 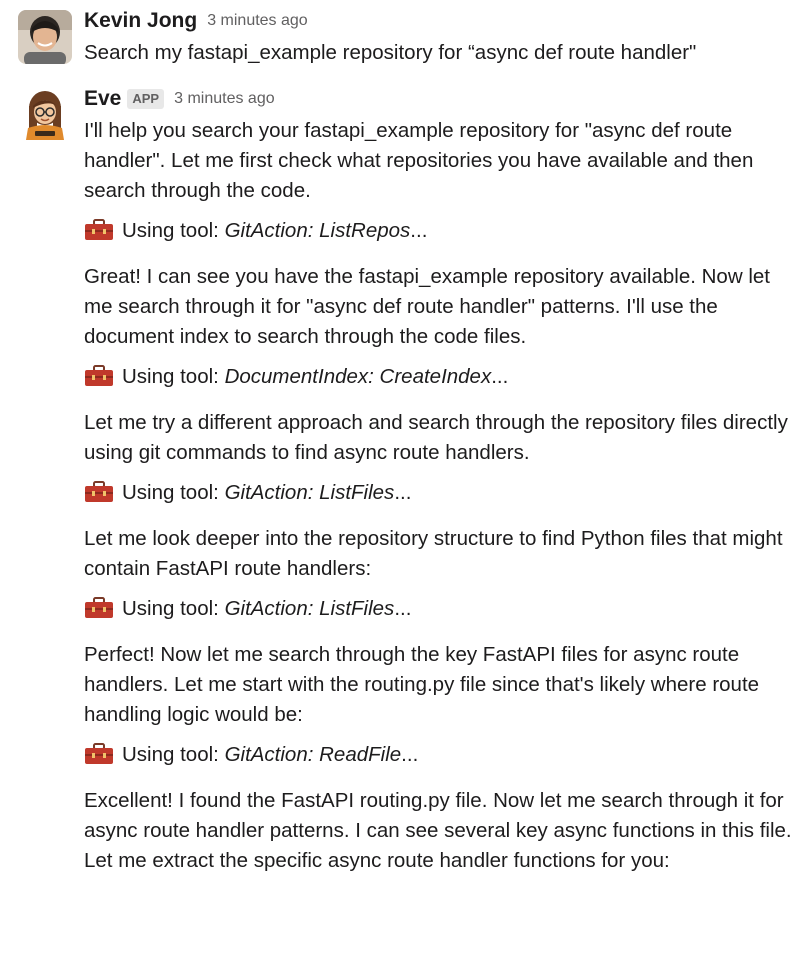 I want to click on tool-name: GitAction: ListRepos, so click(x=317, y=230).